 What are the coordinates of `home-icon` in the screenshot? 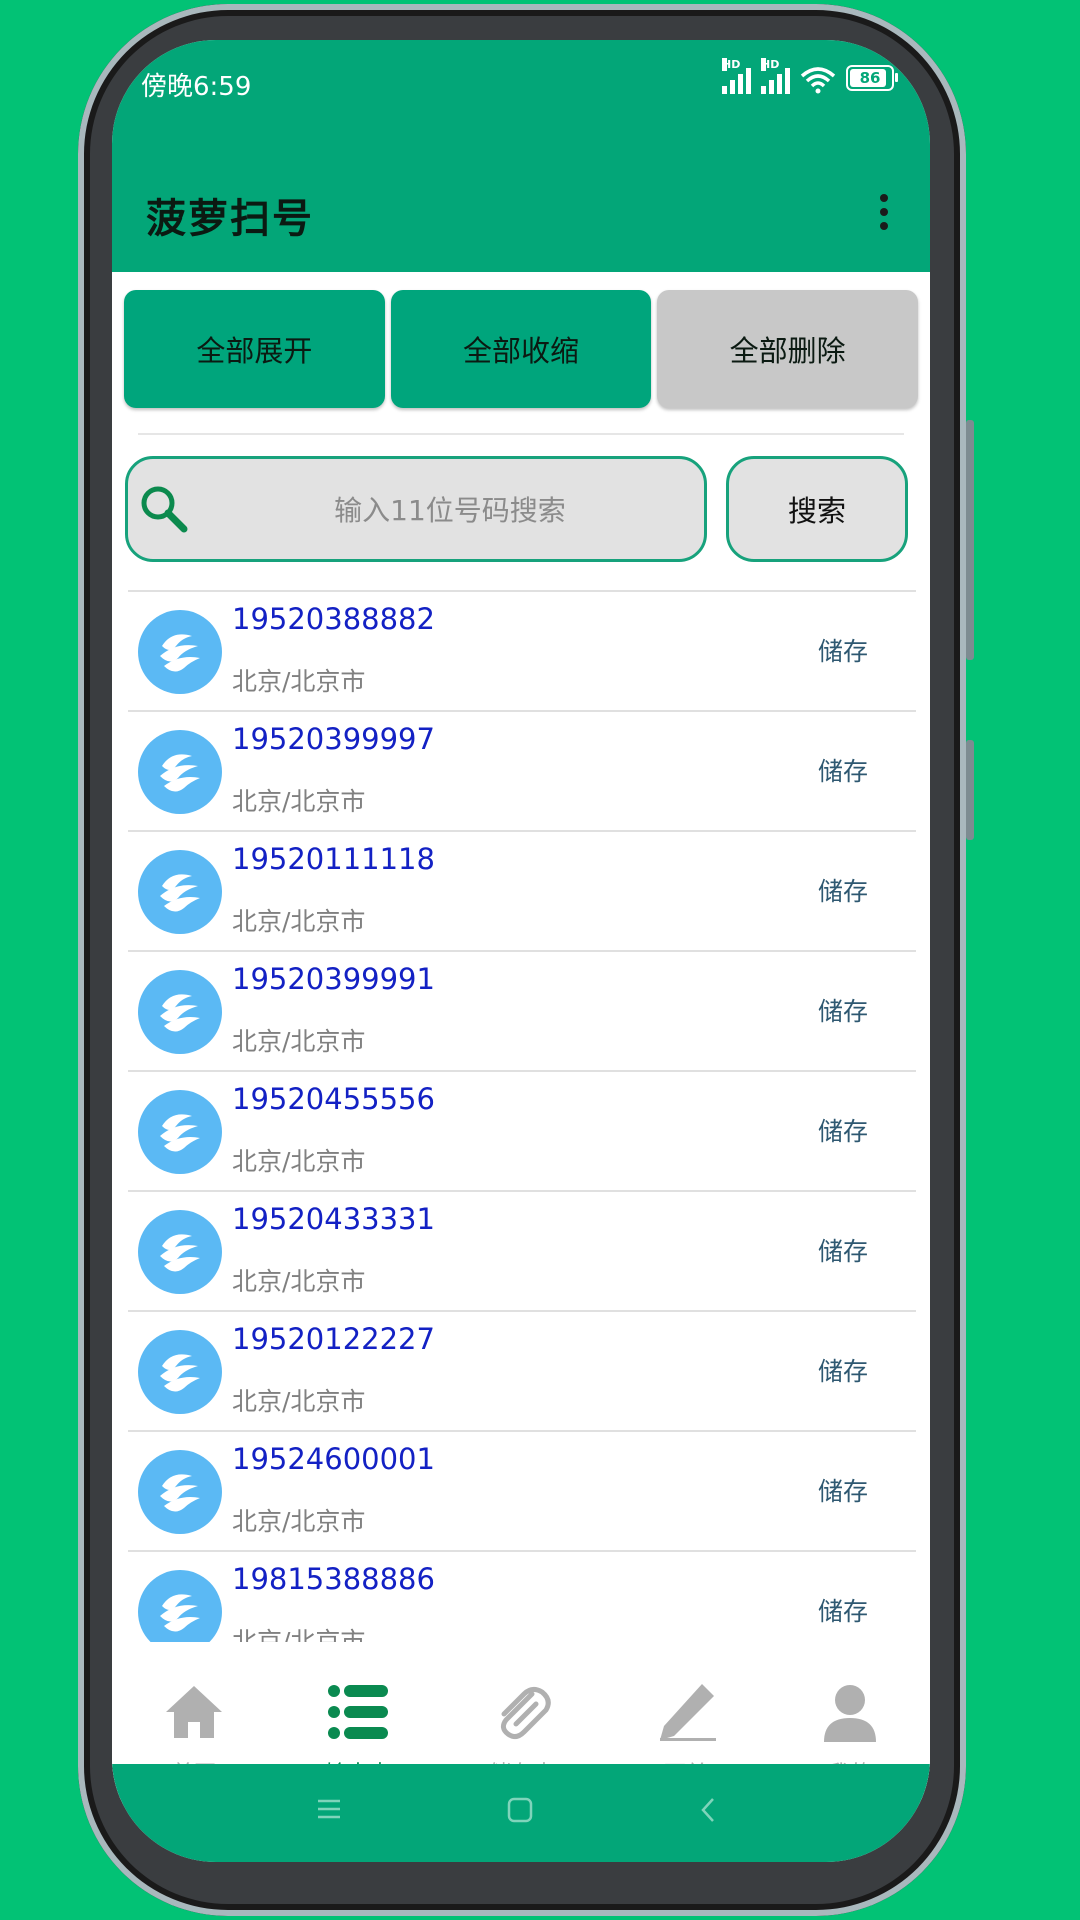 It's located at (194, 1712).